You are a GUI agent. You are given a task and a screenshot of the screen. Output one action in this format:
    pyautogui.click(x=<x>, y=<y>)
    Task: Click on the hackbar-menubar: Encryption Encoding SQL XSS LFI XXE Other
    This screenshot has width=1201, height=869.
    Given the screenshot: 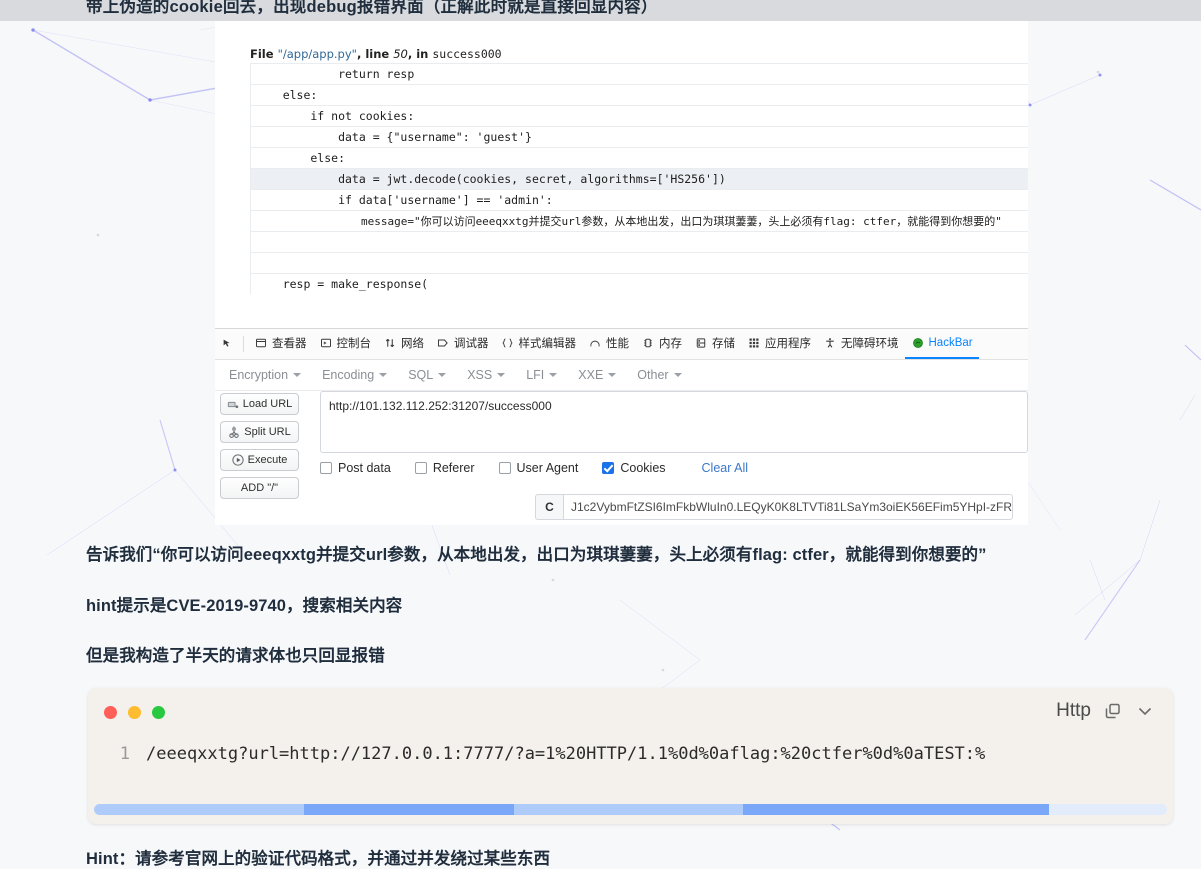 What is the action you would take?
    pyautogui.click(x=621, y=375)
    